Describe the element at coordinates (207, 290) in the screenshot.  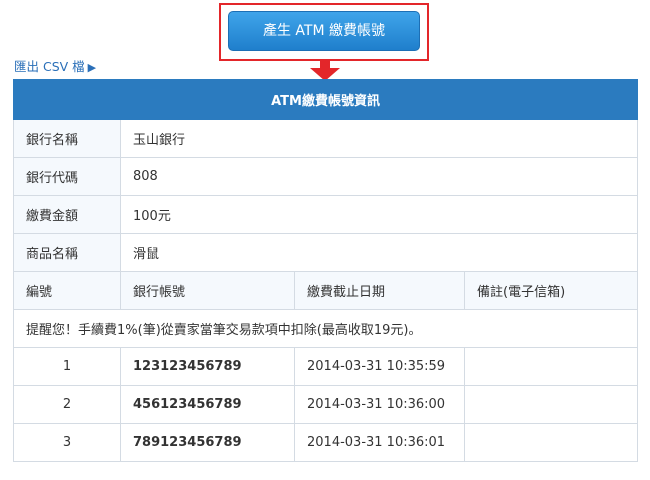
I see `column-header-account: 銀行帳號` at that location.